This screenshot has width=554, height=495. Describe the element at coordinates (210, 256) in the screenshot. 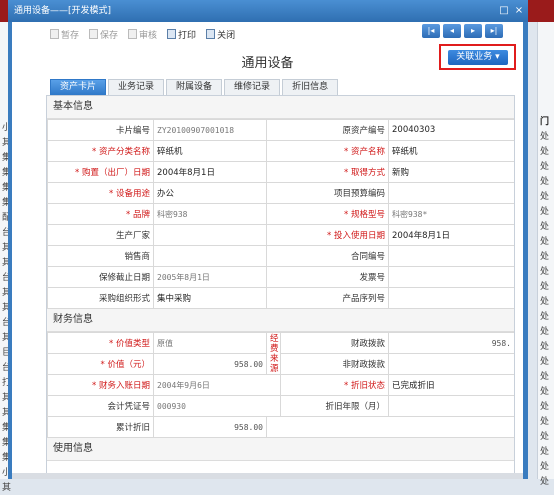

I see `seller-field` at that location.